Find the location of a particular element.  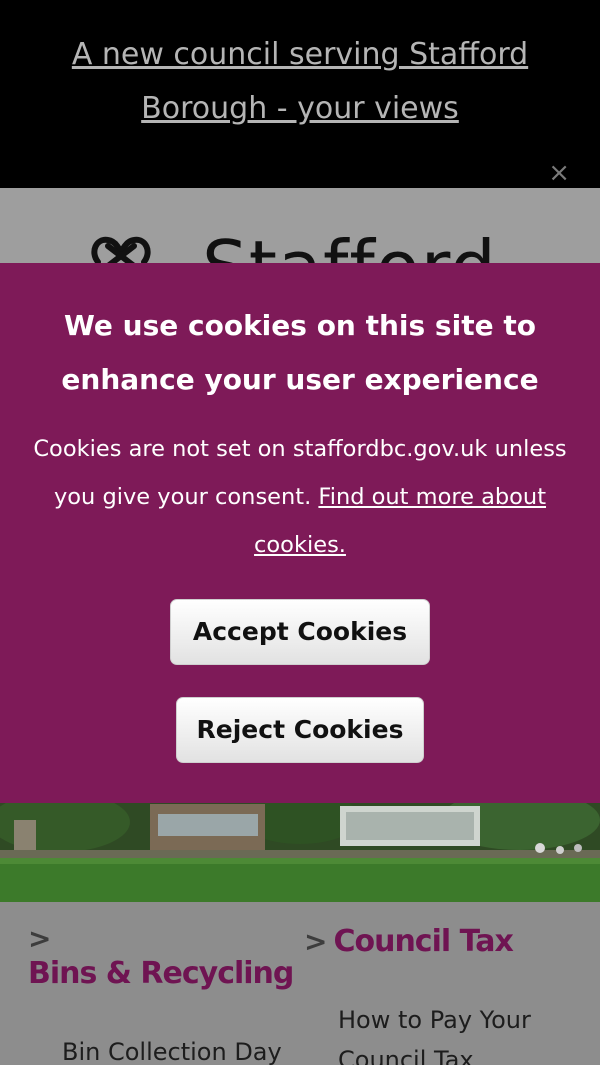

category-heading: > Council Tax is located at coordinates (444, 941).